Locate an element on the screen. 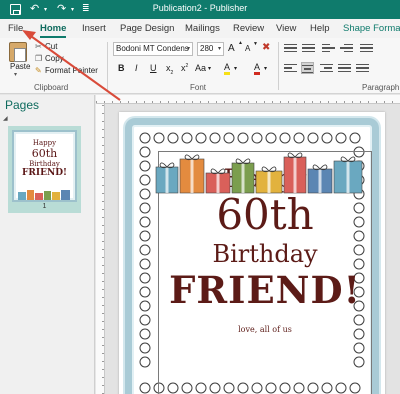  tab-help: Help is located at coordinates (320, 28).